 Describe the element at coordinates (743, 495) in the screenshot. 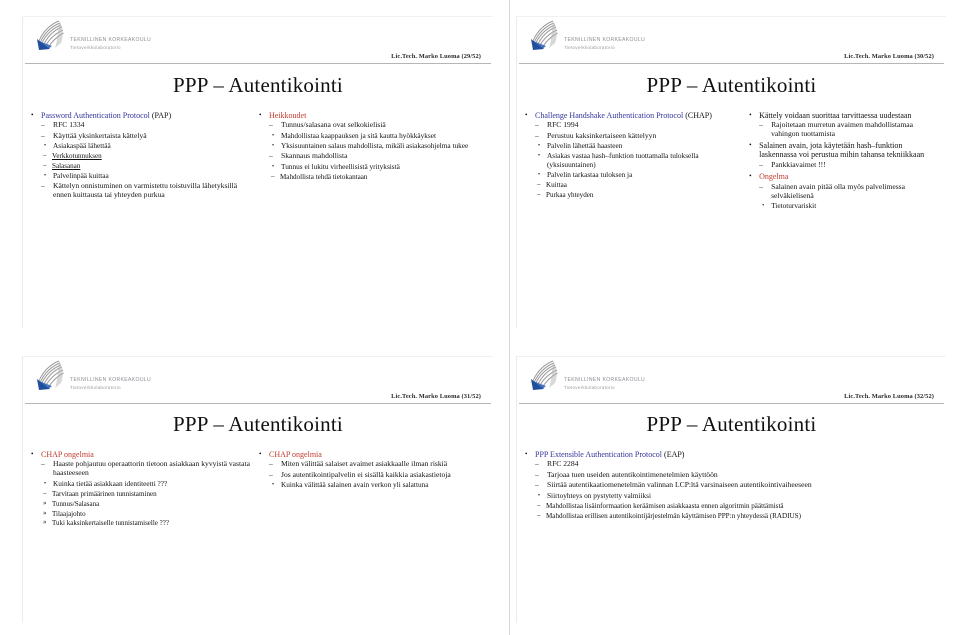

I see `bullet-text: Siirtoyhteys on pystytetty valmiiksi` at that location.